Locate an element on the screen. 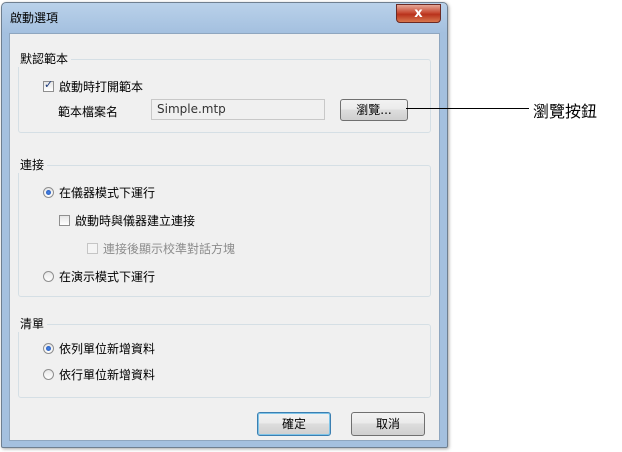  close-button: x is located at coordinates (418, 13).